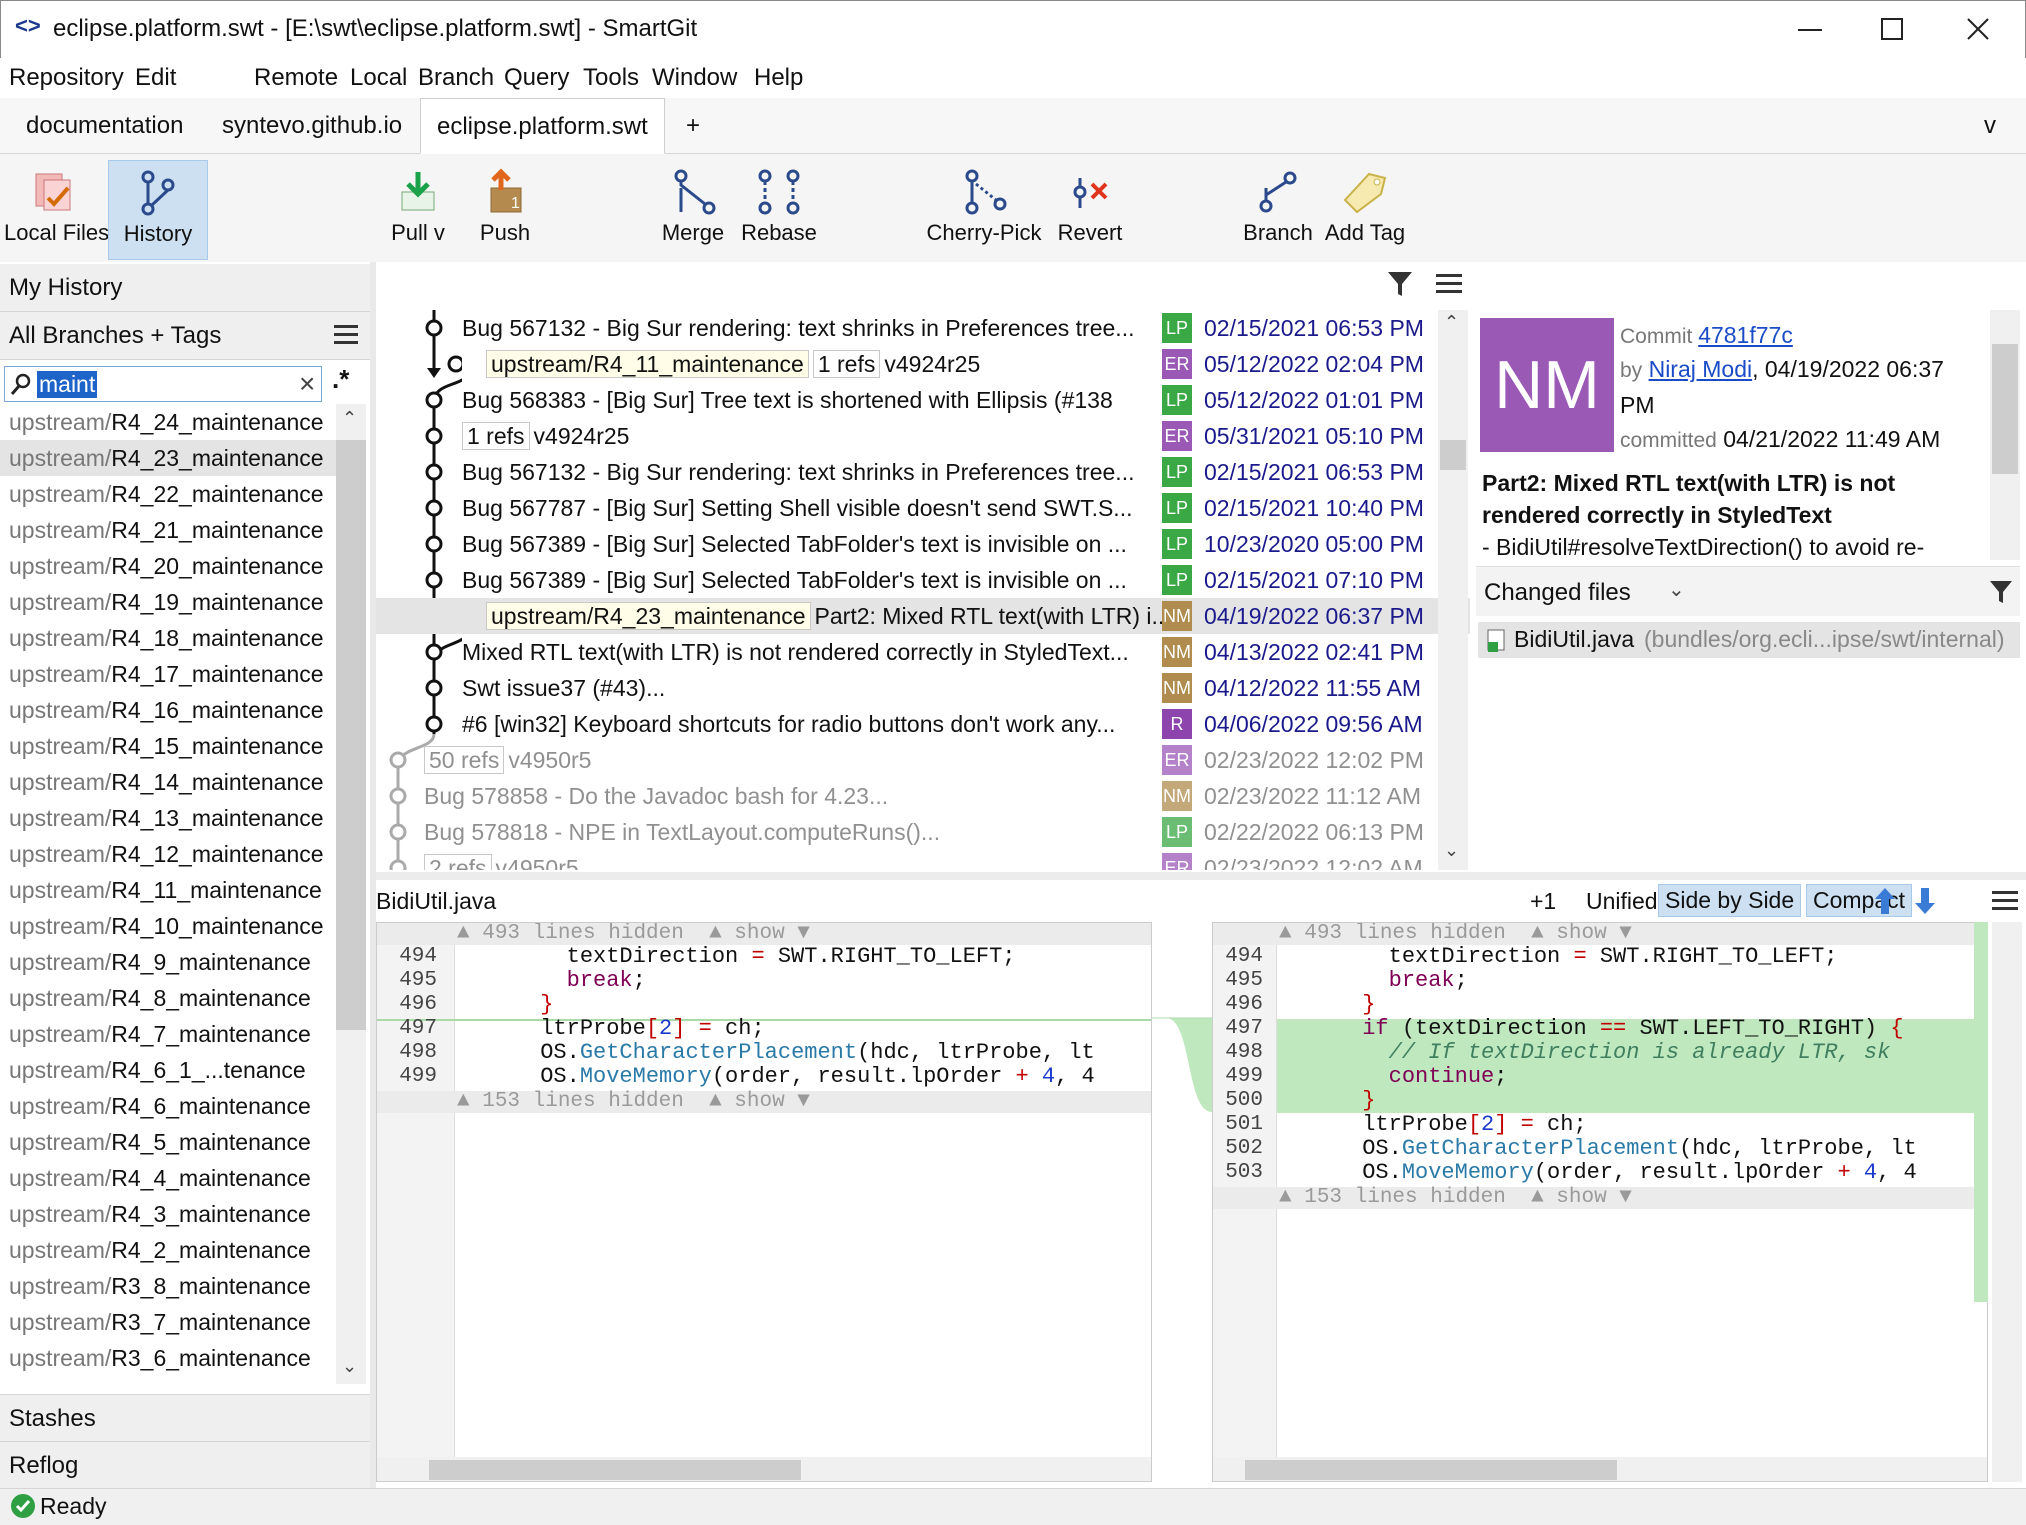  What do you see at coordinates (615, 1470) in the screenshot?
I see `left-hscroll-thumb` at bounding box center [615, 1470].